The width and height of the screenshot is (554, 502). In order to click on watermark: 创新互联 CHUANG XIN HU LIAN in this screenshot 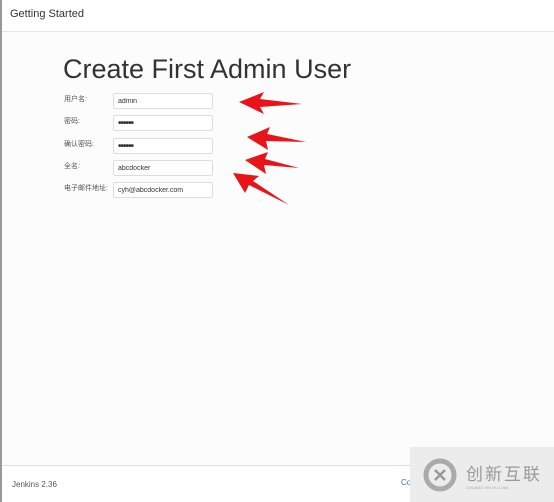, I will do `click(482, 474)`.